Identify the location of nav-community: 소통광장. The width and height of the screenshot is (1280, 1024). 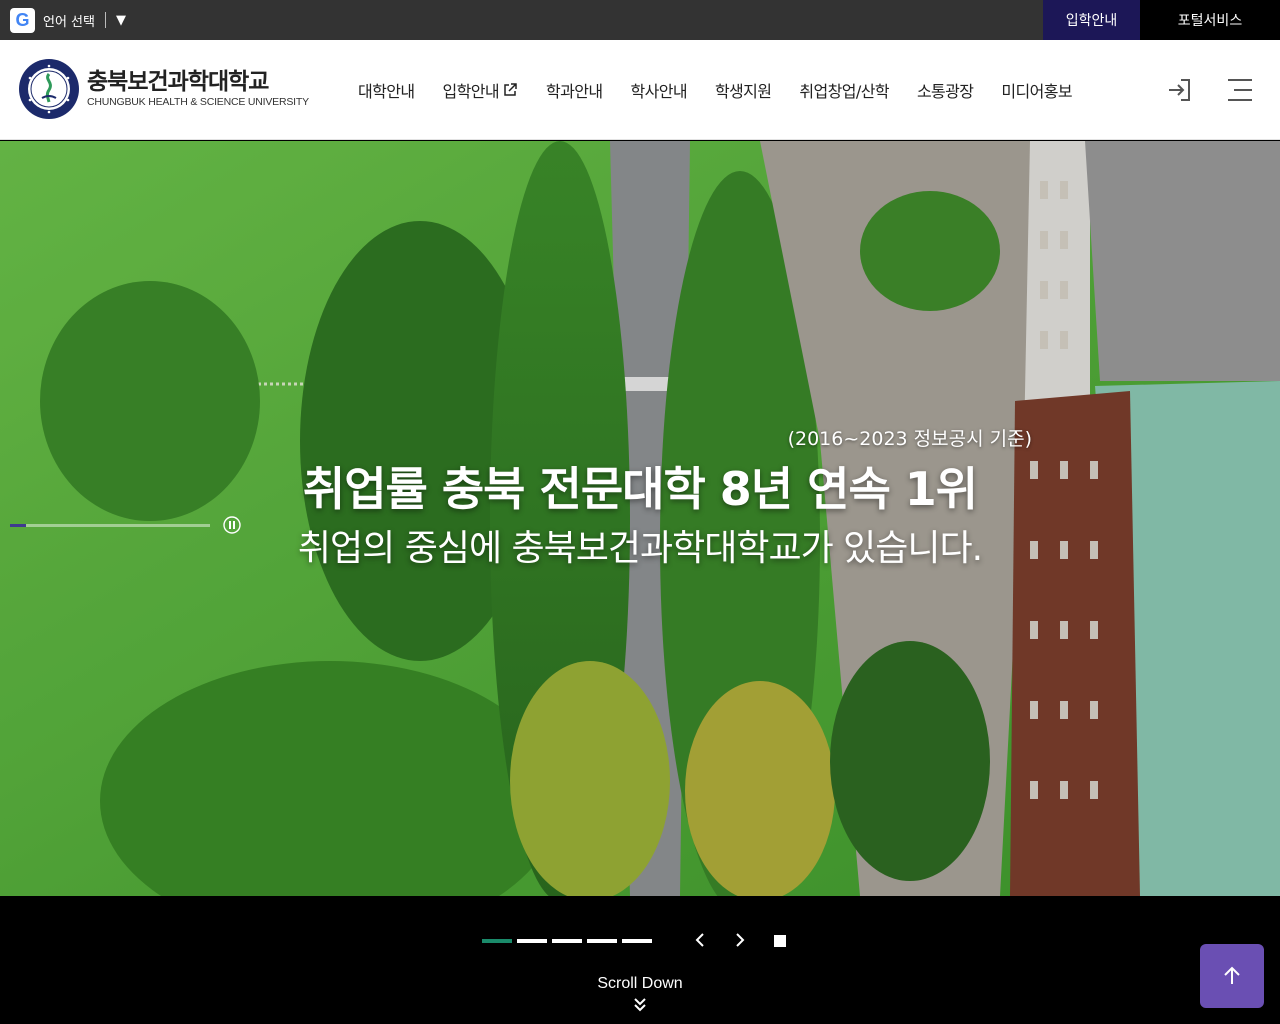
(945, 90).